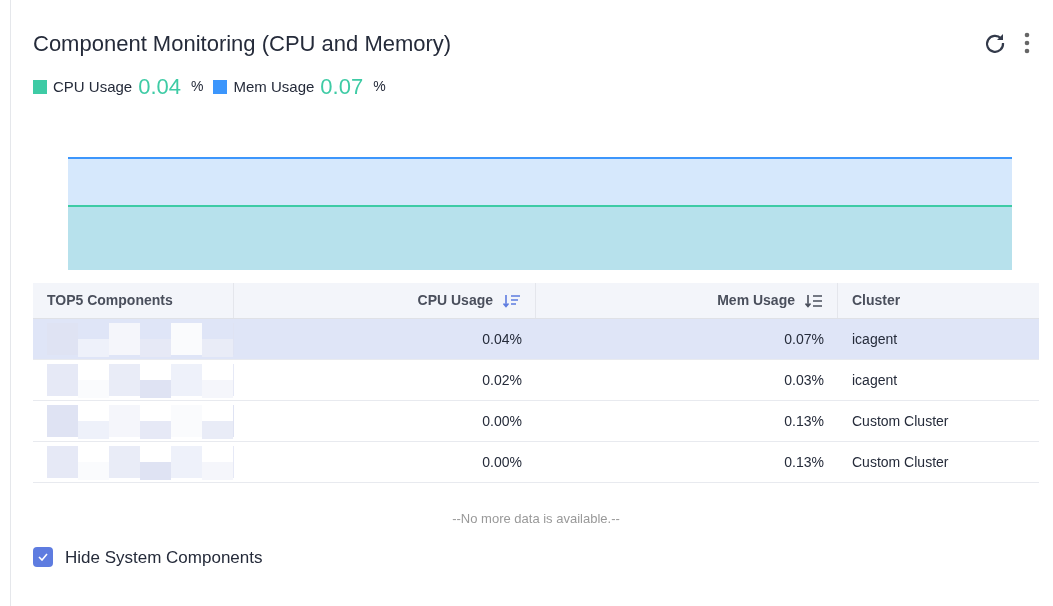 The height and width of the screenshot is (606, 1053). Describe the element at coordinates (502, 339) in the screenshot. I see `table-cell-text: 0.04%` at that location.